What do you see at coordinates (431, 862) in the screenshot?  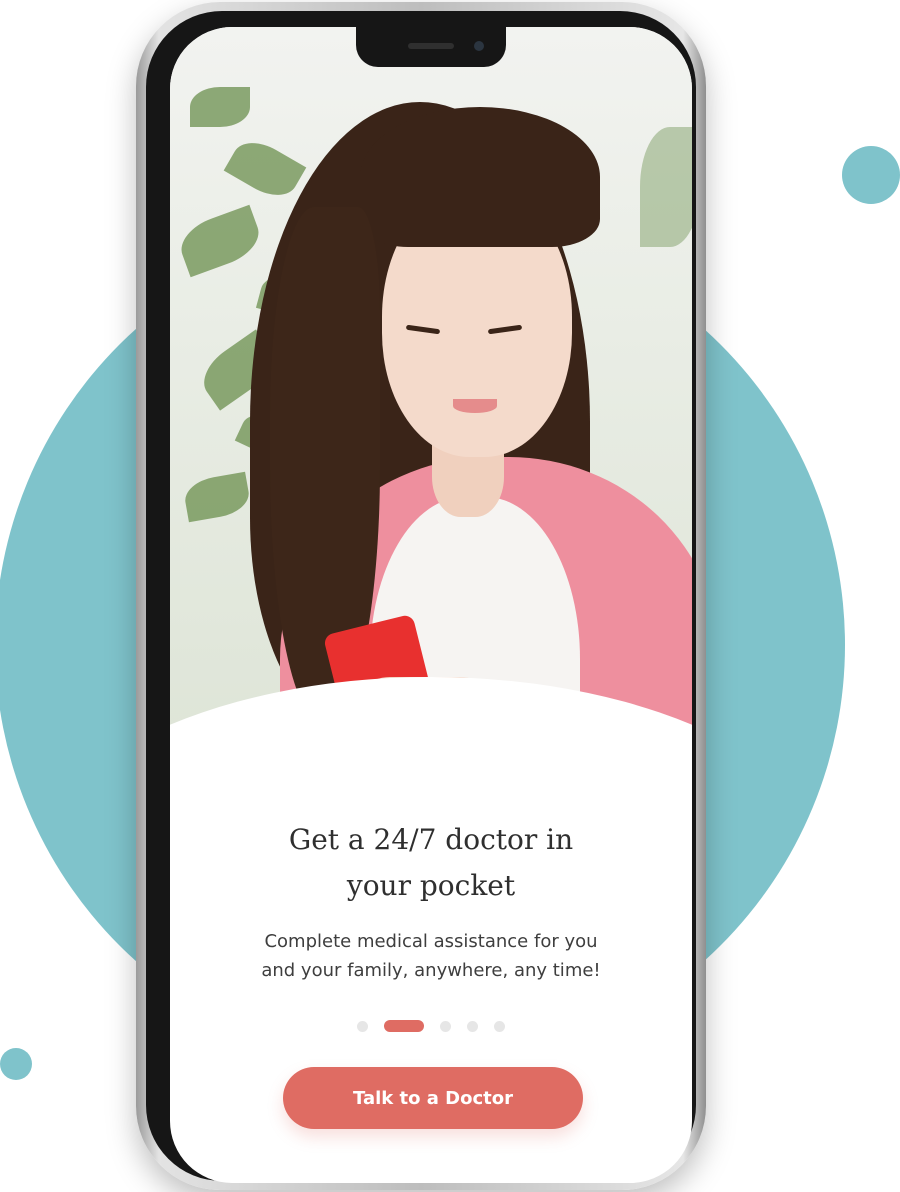 I see `onboarding-headline: Get a 24/7 doctor in your pocket` at bounding box center [431, 862].